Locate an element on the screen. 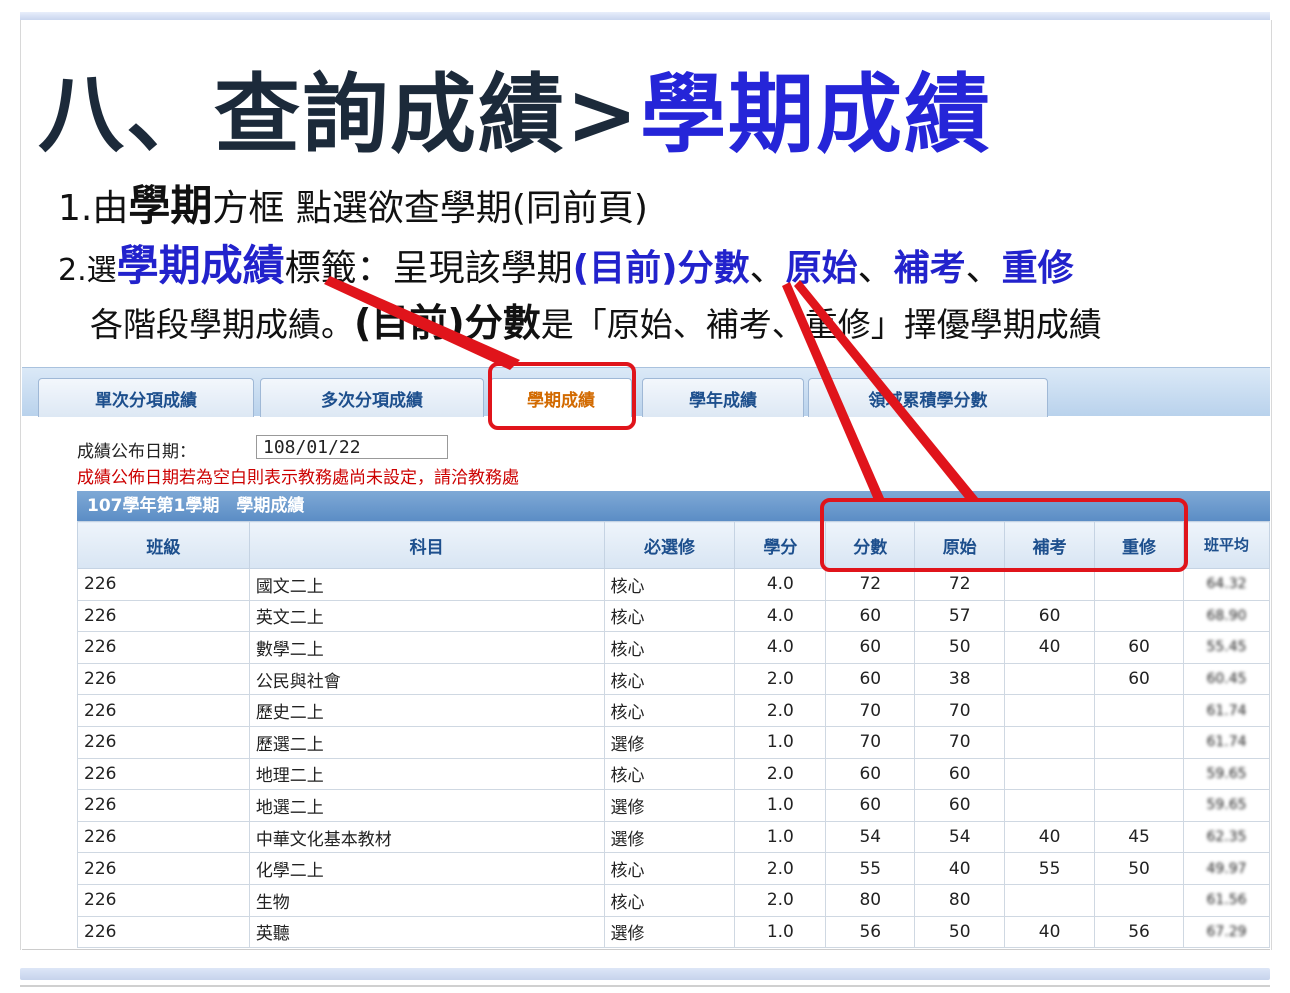 This screenshot has width=1290, height=993. table-row: 226 英聽 選修 1.0 56 50 40 56 67.29 is located at coordinates (673, 932).